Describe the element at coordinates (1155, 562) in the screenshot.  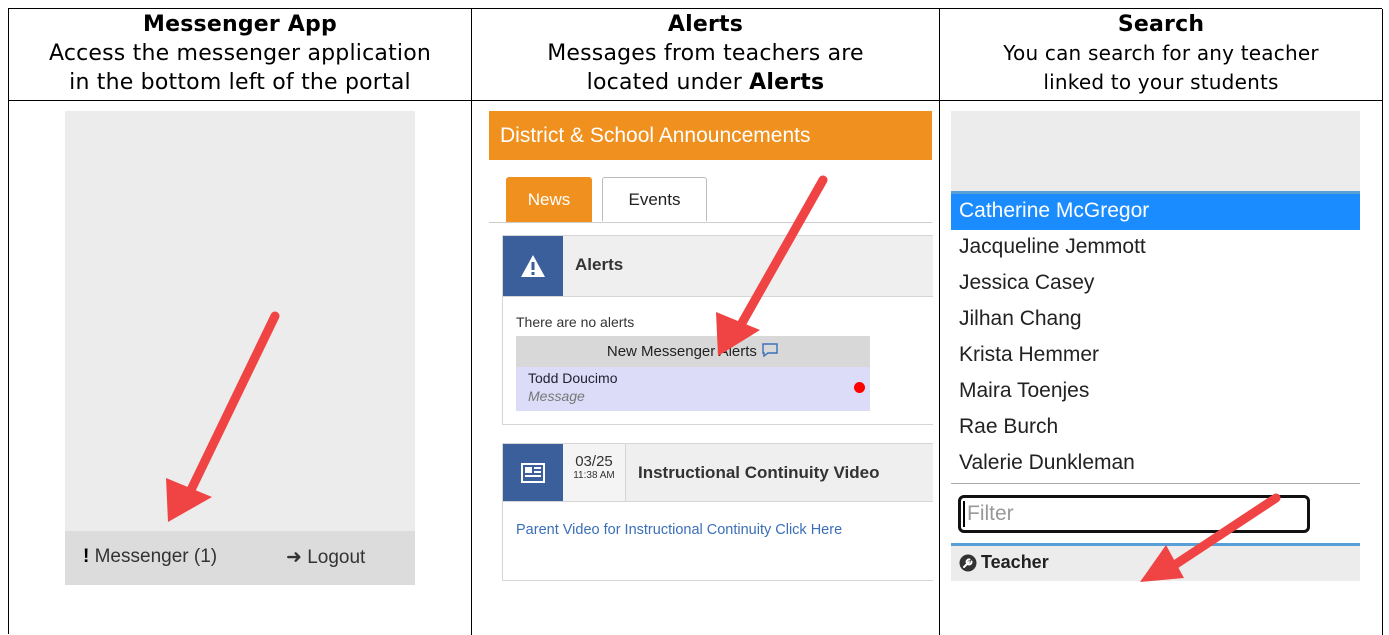
I see `category-bar: Teacher` at that location.